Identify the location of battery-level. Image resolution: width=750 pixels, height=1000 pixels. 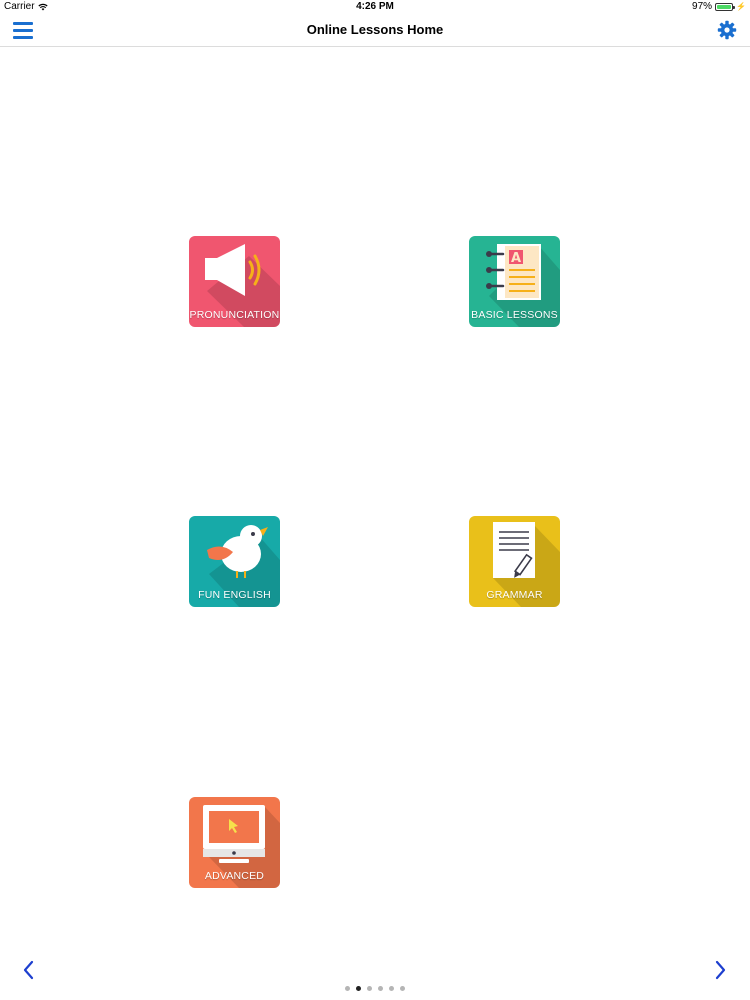
(724, 6).